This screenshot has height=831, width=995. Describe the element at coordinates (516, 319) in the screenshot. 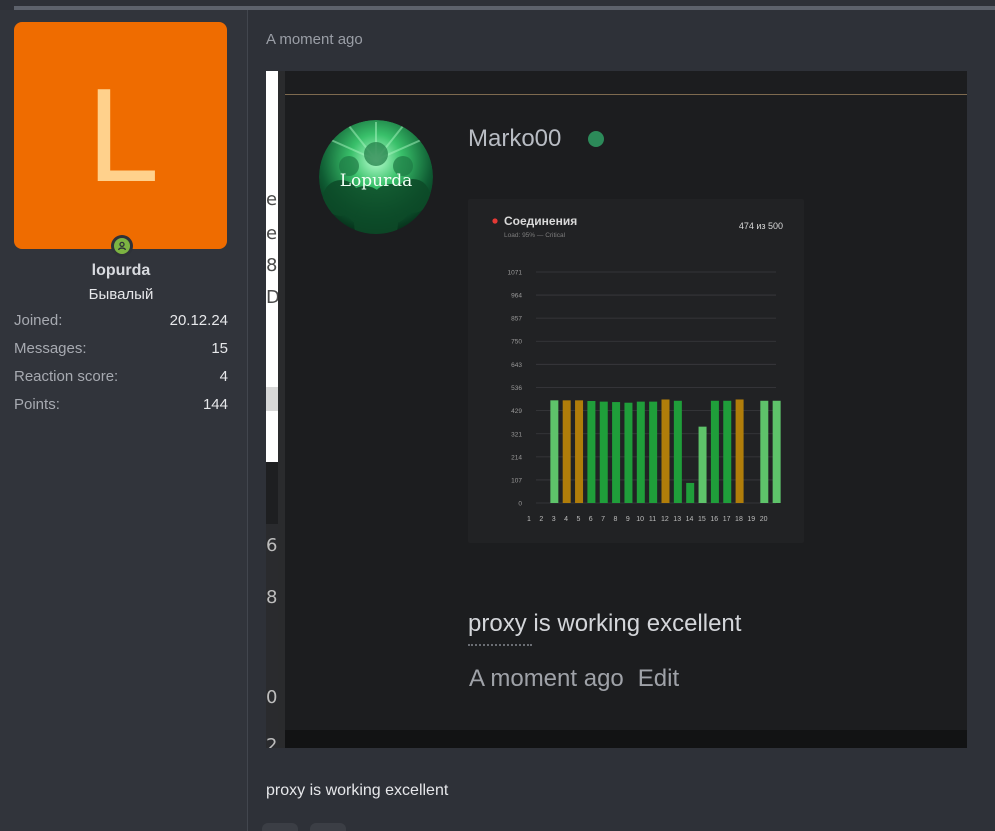

I see `y-tick-label: 857` at that location.